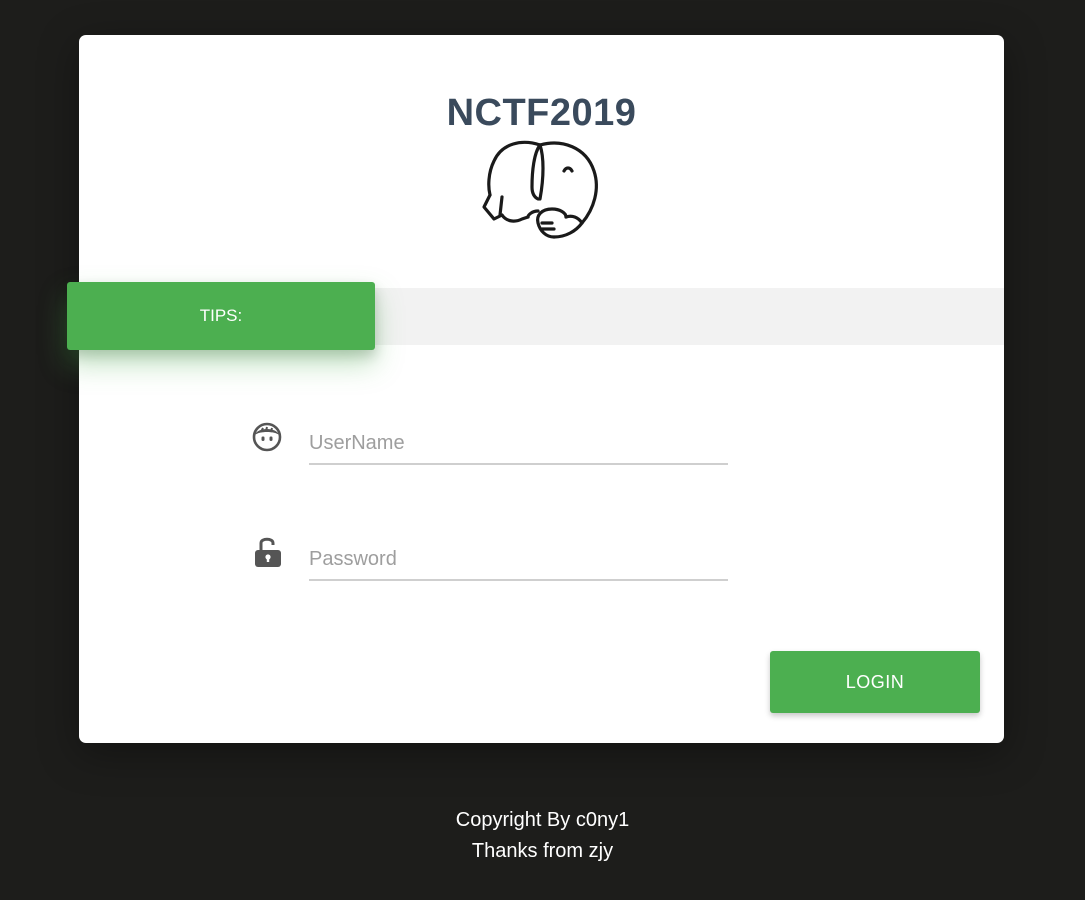 The height and width of the screenshot is (900, 1085). What do you see at coordinates (518, 560) in the screenshot?
I see `password-input` at bounding box center [518, 560].